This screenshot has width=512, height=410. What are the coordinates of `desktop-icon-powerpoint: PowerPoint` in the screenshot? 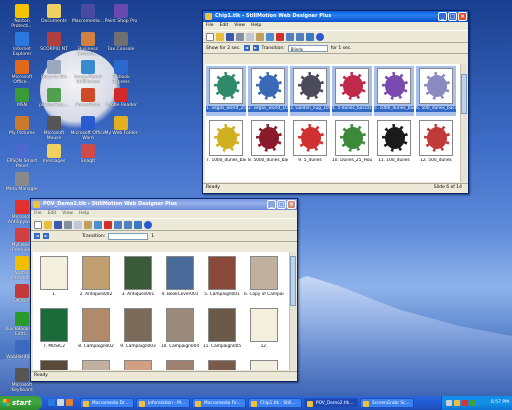 It's located at (88, 98).